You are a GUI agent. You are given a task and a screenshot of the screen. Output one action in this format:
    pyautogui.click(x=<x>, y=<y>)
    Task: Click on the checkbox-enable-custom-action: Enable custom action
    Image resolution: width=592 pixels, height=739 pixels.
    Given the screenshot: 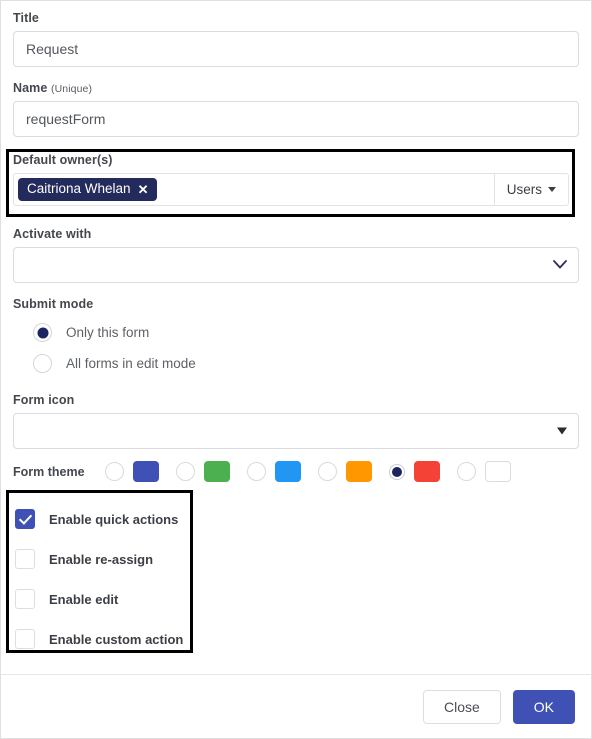 What is the action you would take?
    pyautogui.click(x=100, y=639)
    